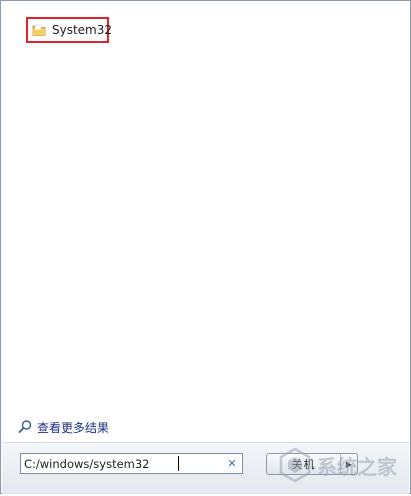  Describe the element at coordinates (25, 427) in the screenshot. I see `search-icon` at that location.